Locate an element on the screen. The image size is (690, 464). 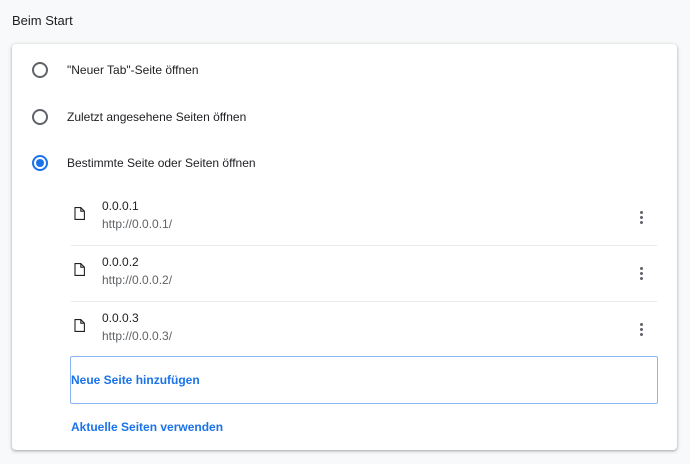
page-title: 0.0.0.3 is located at coordinates (120, 318).